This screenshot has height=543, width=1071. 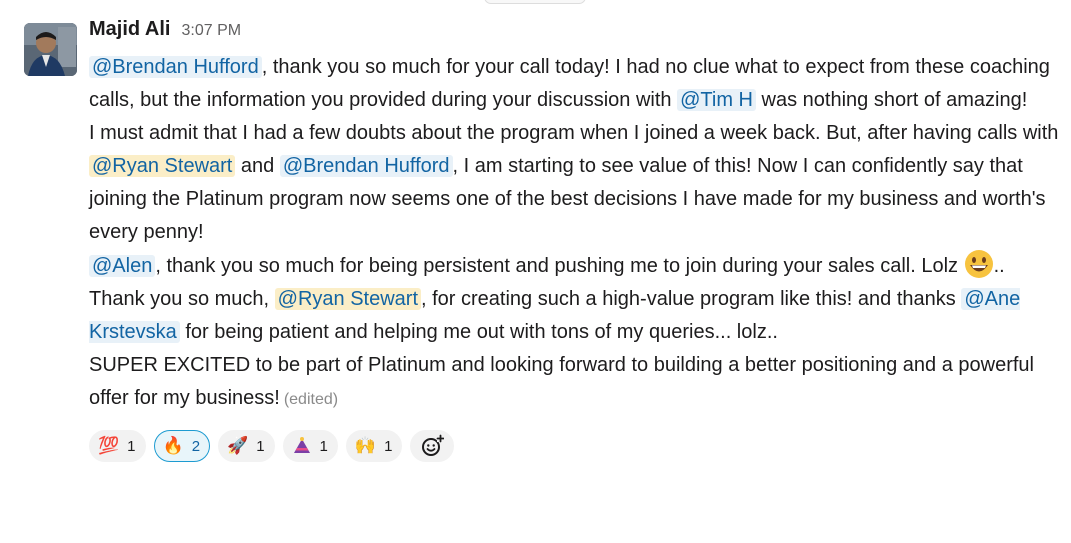 I want to click on add-emoji-icon, so click(x=433, y=445).